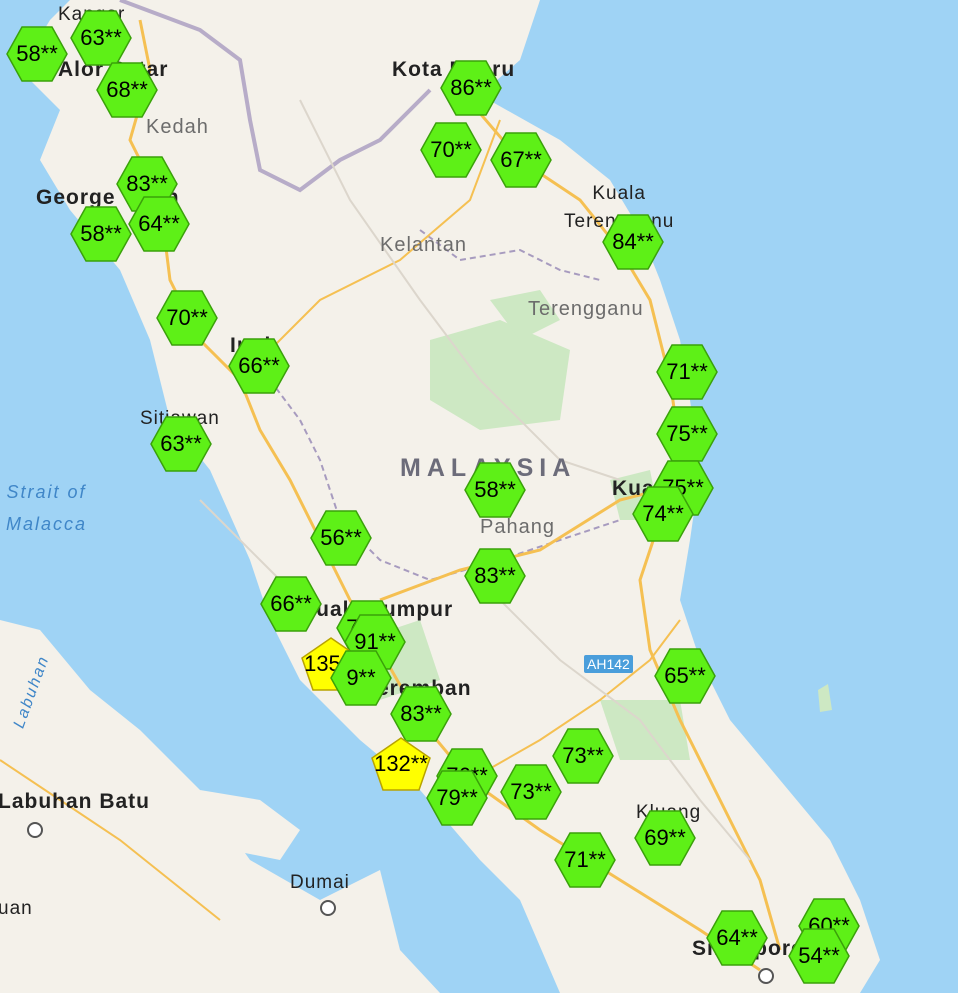 Image resolution: width=958 pixels, height=993 pixels. I want to click on aqi-marker-good: 86**, so click(471, 88).